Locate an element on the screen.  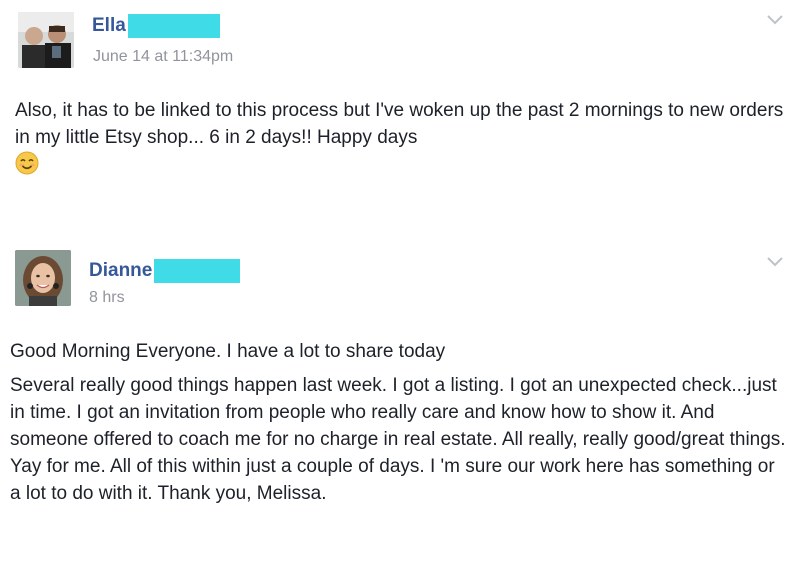
post-timestamp: 8 hrs is located at coordinates (107, 298).